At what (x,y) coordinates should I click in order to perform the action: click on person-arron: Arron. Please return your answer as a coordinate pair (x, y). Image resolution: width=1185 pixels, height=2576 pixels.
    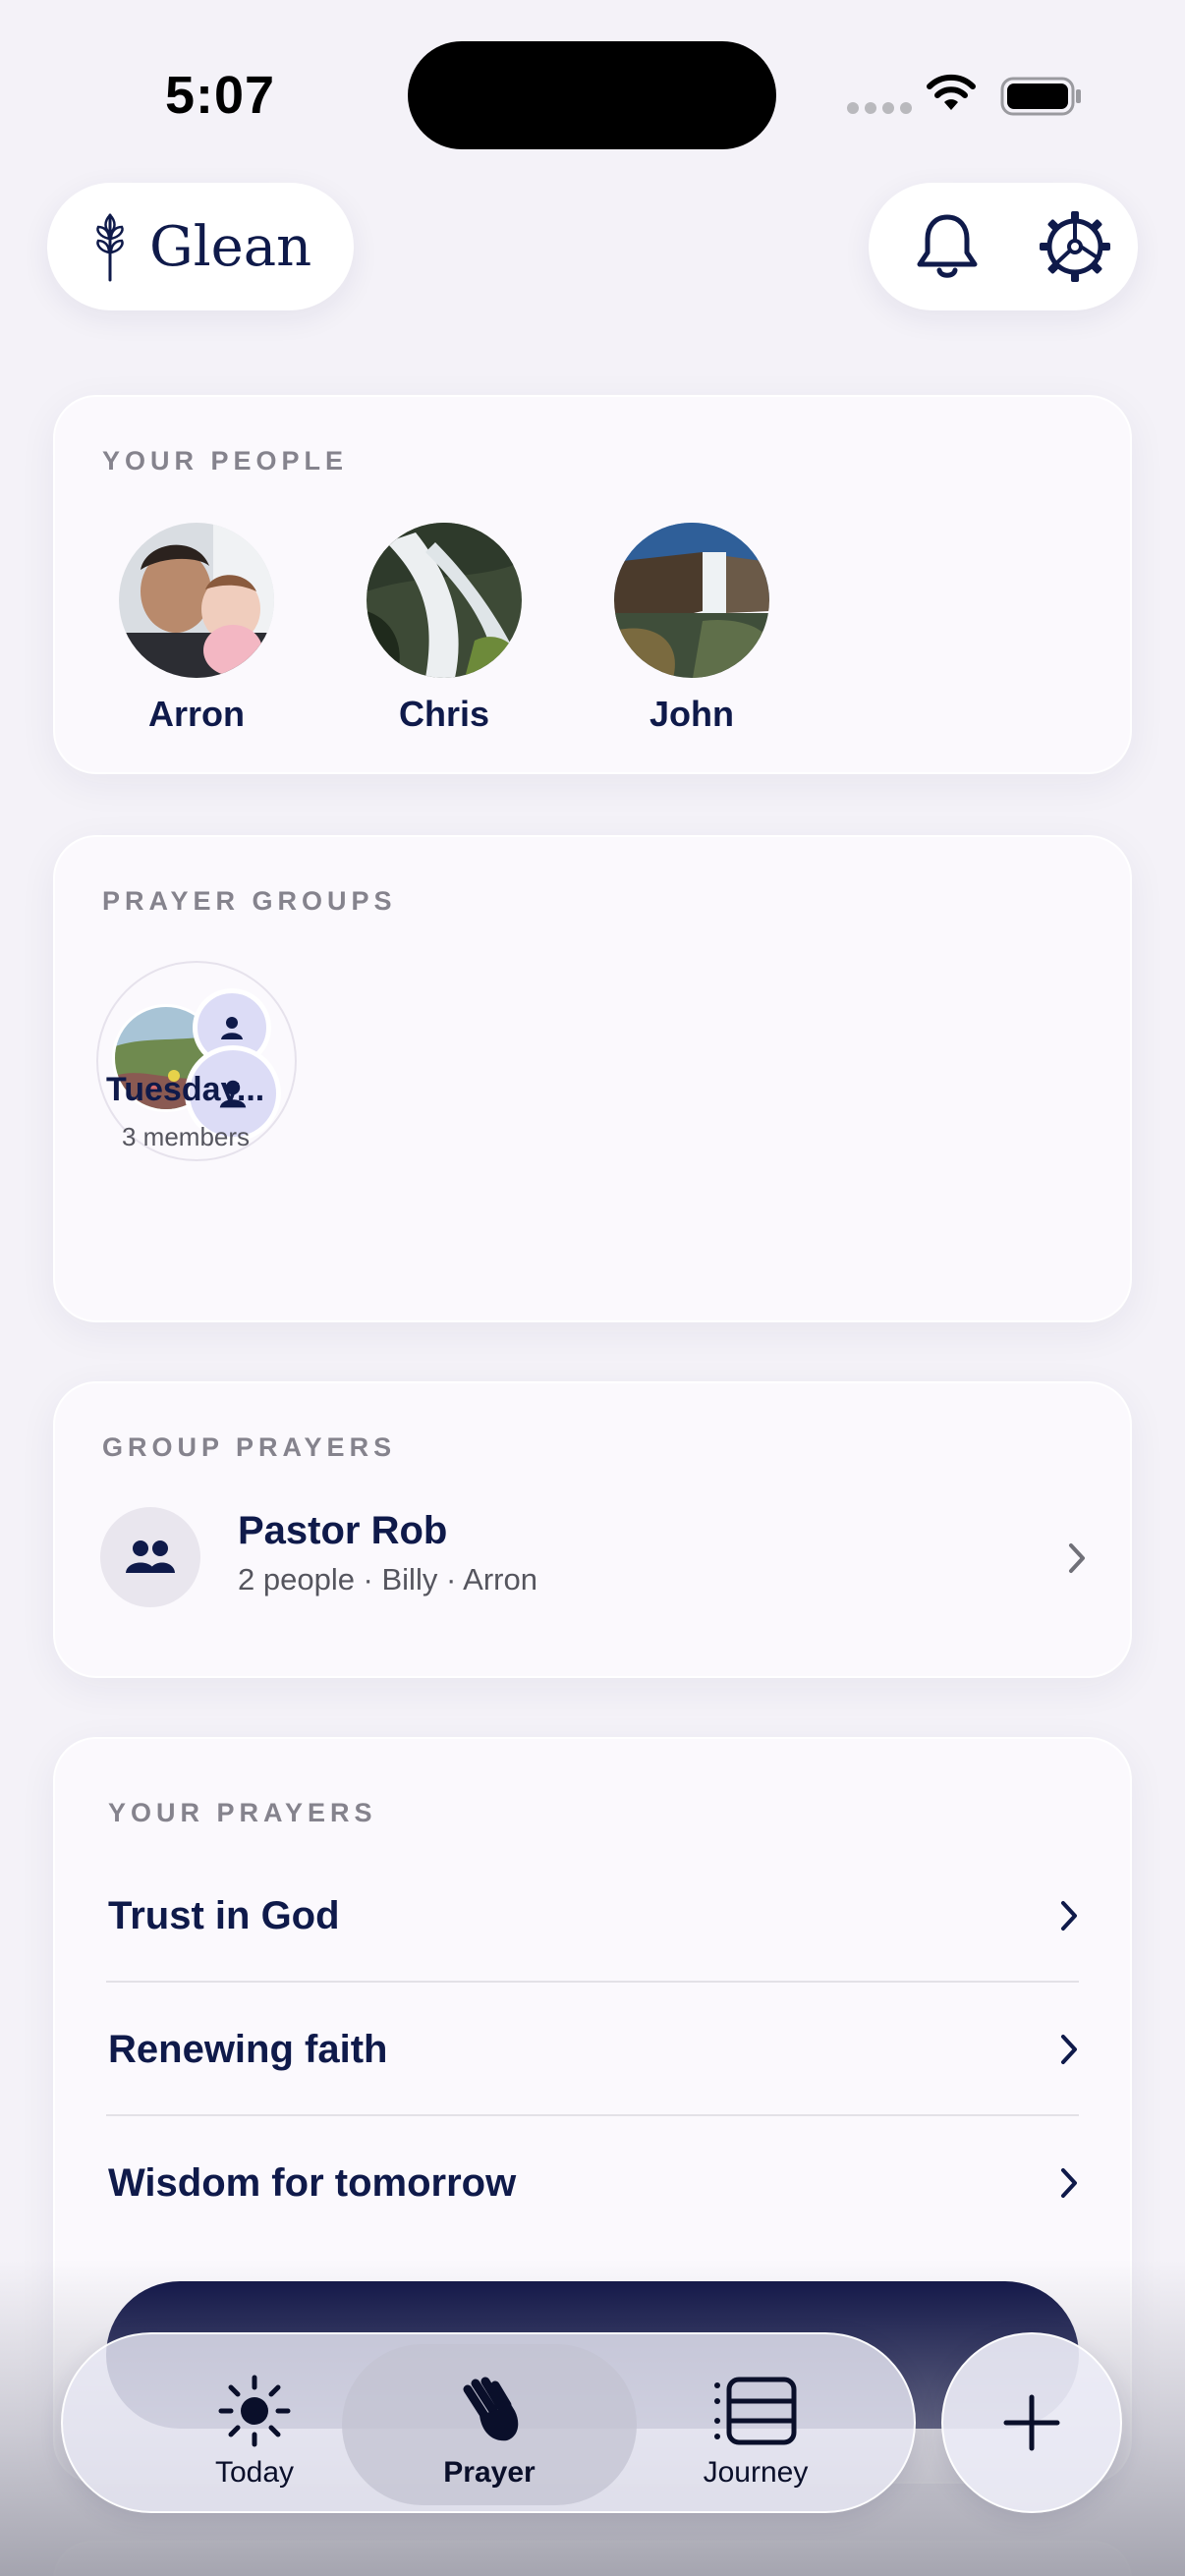
    Looking at the image, I should click on (197, 629).